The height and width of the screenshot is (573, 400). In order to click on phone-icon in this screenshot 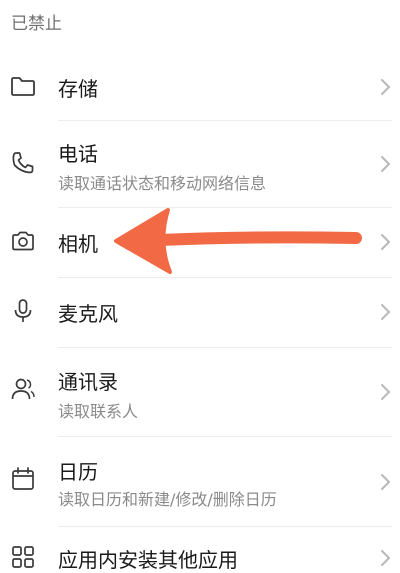, I will do `click(23, 163)`.